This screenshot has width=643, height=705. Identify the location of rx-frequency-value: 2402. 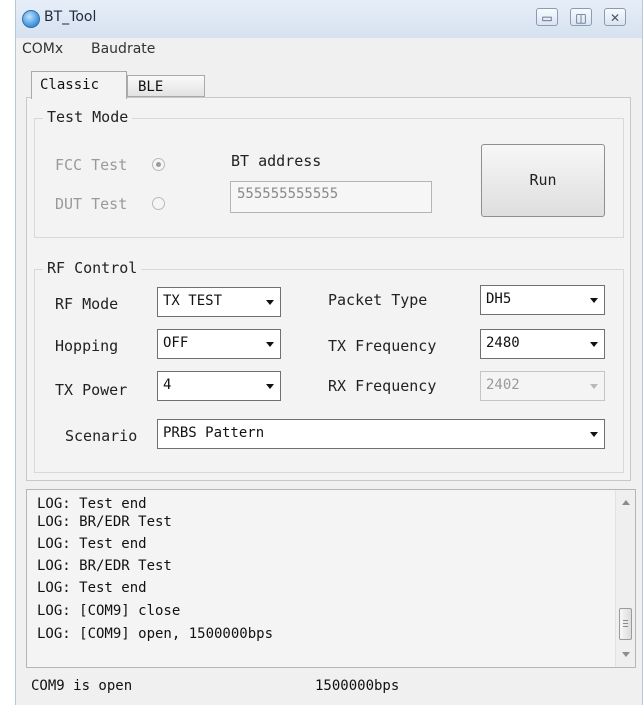
(503, 385).